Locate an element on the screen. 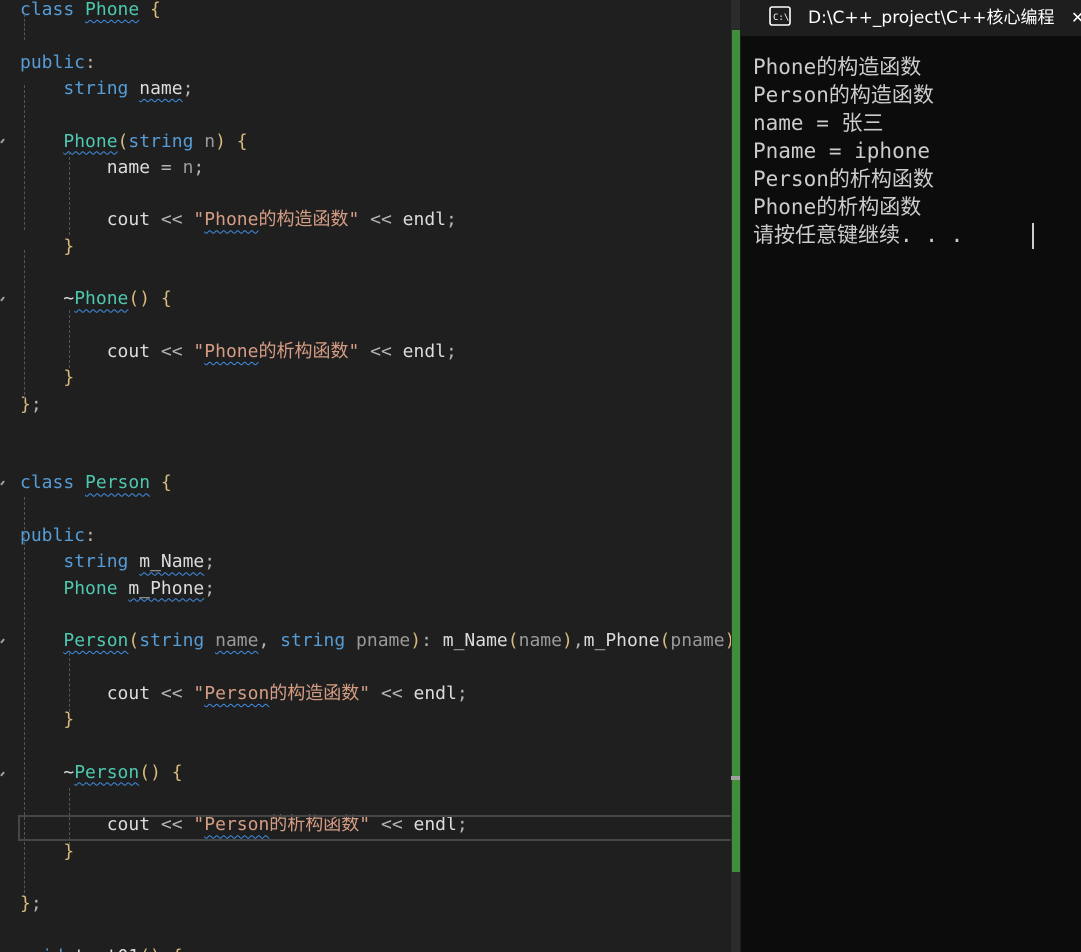 The height and width of the screenshot is (952, 1081). current-line-highlight is located at coordinates (374, 828).